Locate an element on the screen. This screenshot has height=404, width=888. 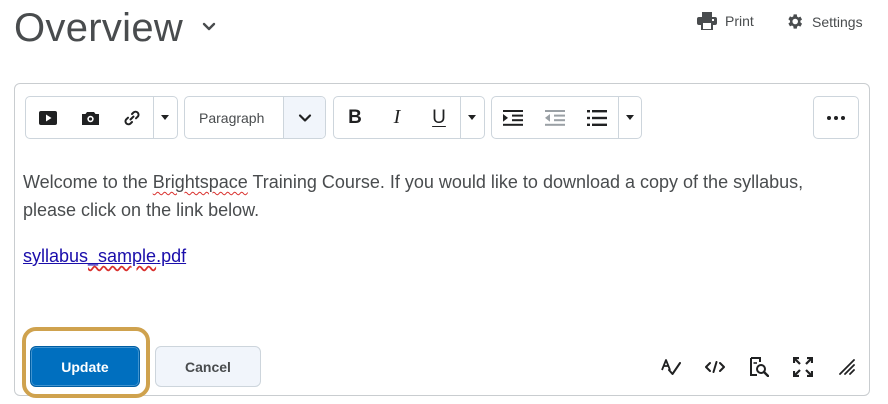
resize-button is located at coordinates (847, 367).